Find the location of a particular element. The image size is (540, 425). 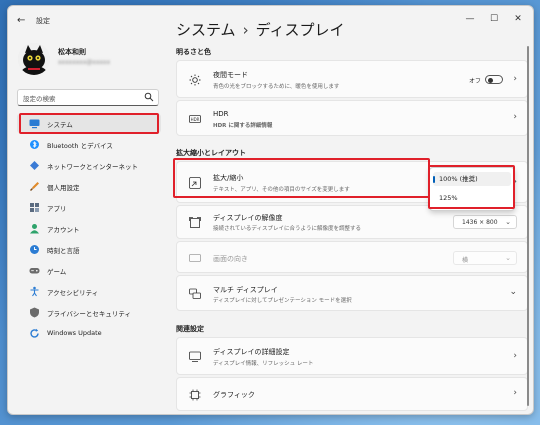

chip-icon is located at coordinates (195, 395).